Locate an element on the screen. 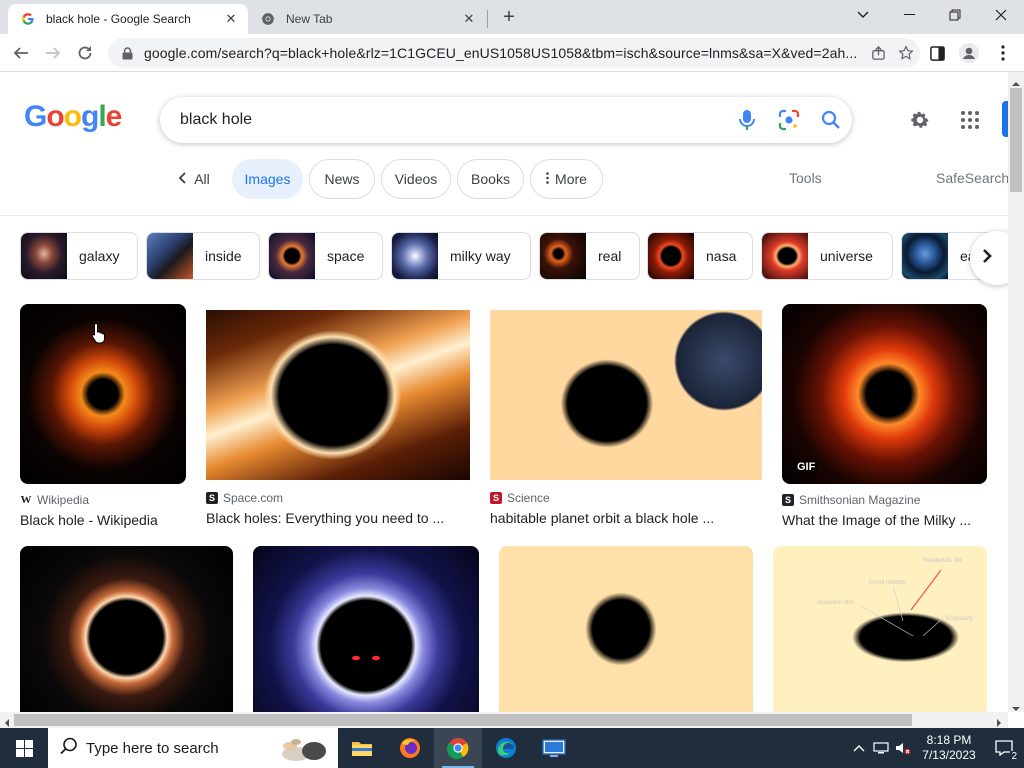  chrome-icon is located at coordinates (458, 748).